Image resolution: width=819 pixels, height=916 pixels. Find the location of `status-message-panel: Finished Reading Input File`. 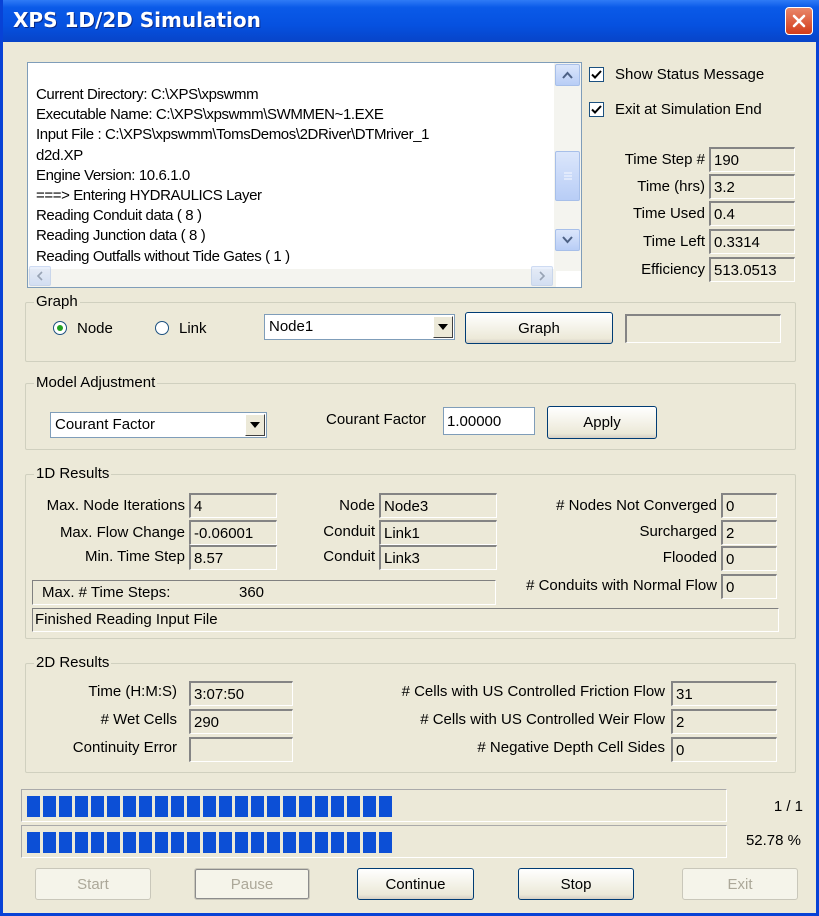

status-message-panel: Finished Reading Input File is located at coordinates (405, 620).